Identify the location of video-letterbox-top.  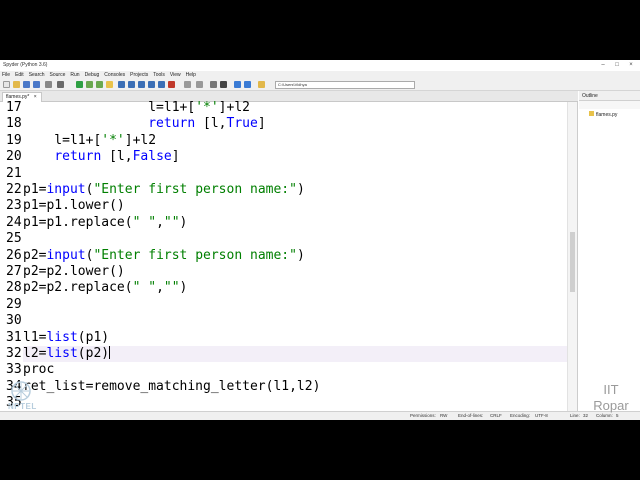
(320, 30).